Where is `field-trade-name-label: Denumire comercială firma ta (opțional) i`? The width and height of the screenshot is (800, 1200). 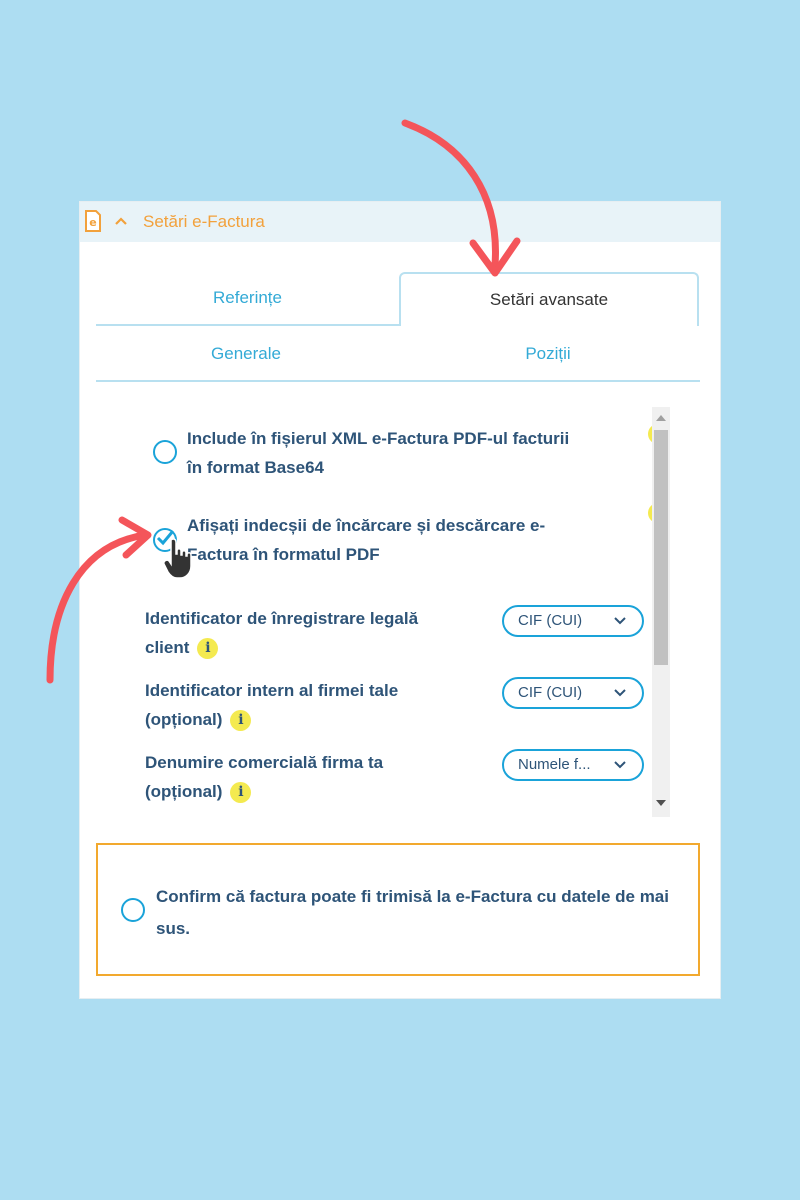
field-trade-name-label: Denumire comercială firma ta (opțional) i is located at coordinates (264, 777).